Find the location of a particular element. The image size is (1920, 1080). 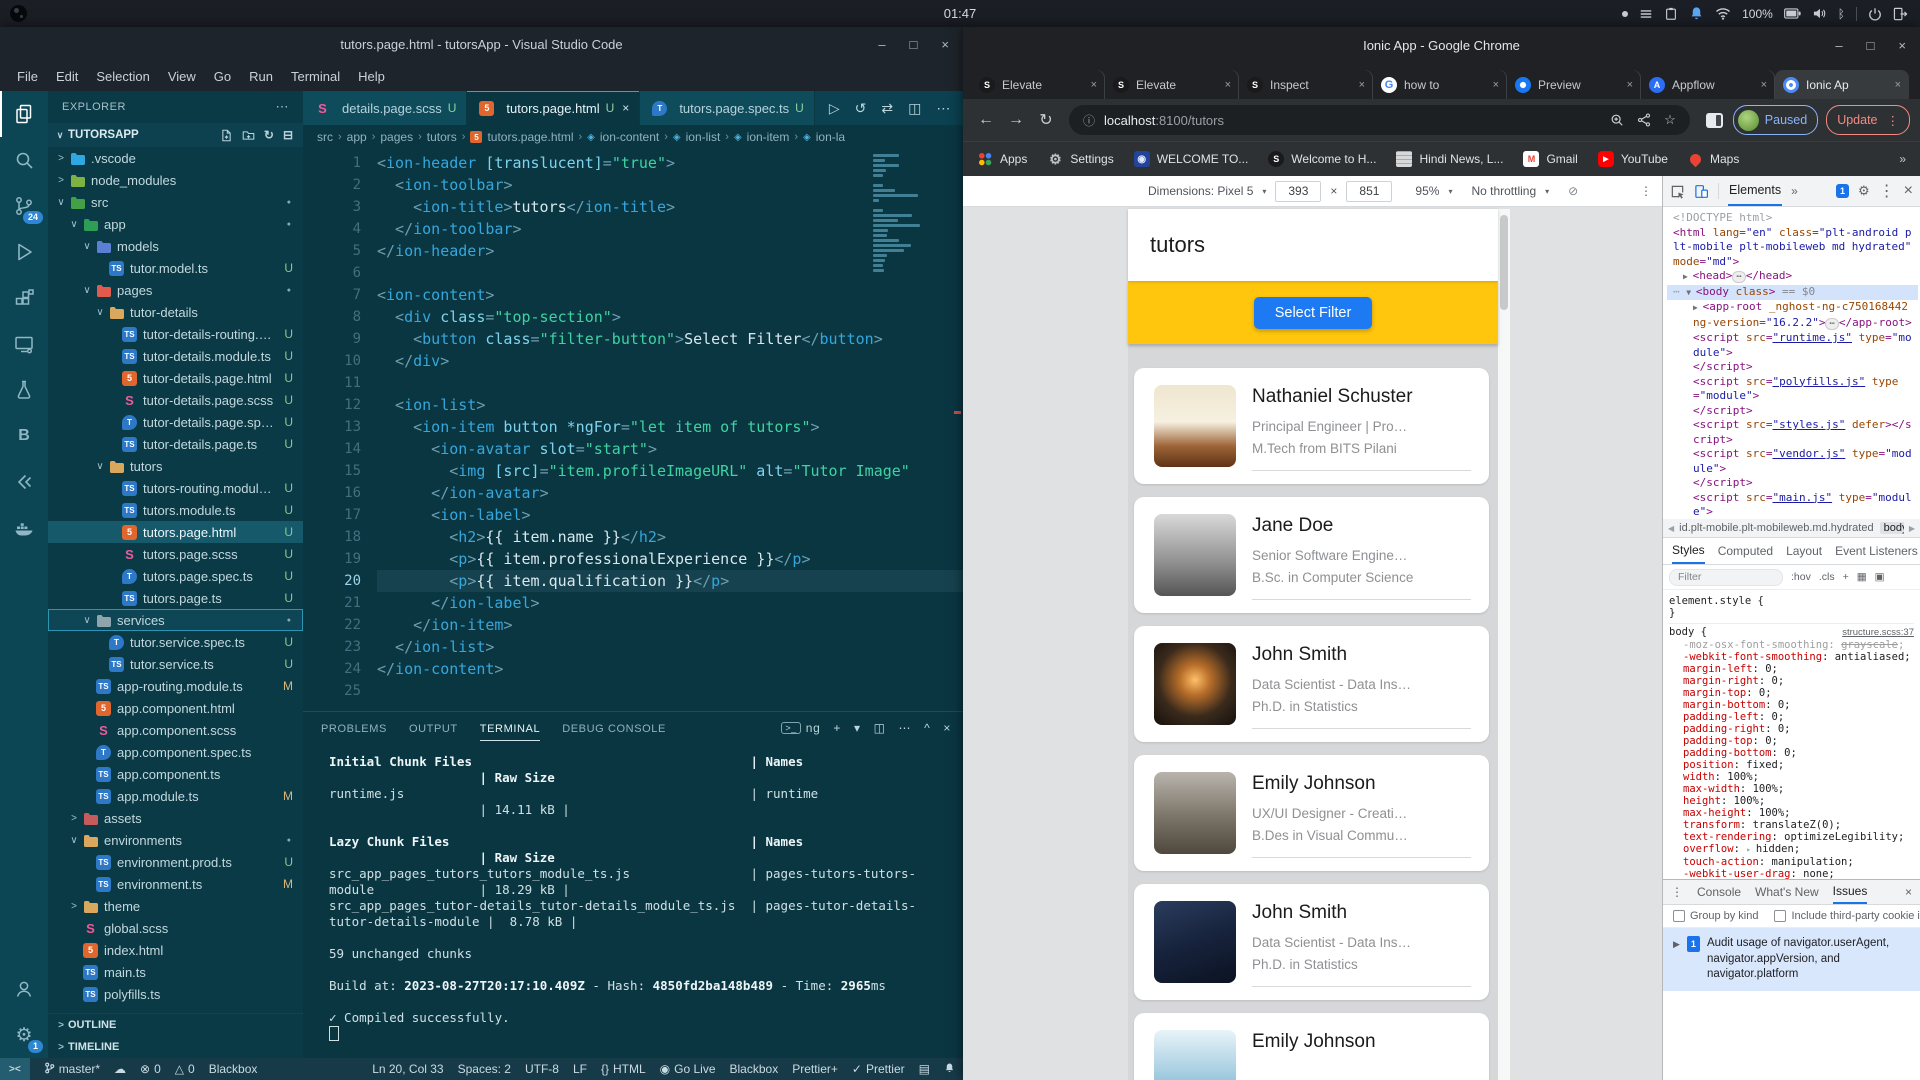

code-line-24: </ion-content> is located at coordinates (670, 669).